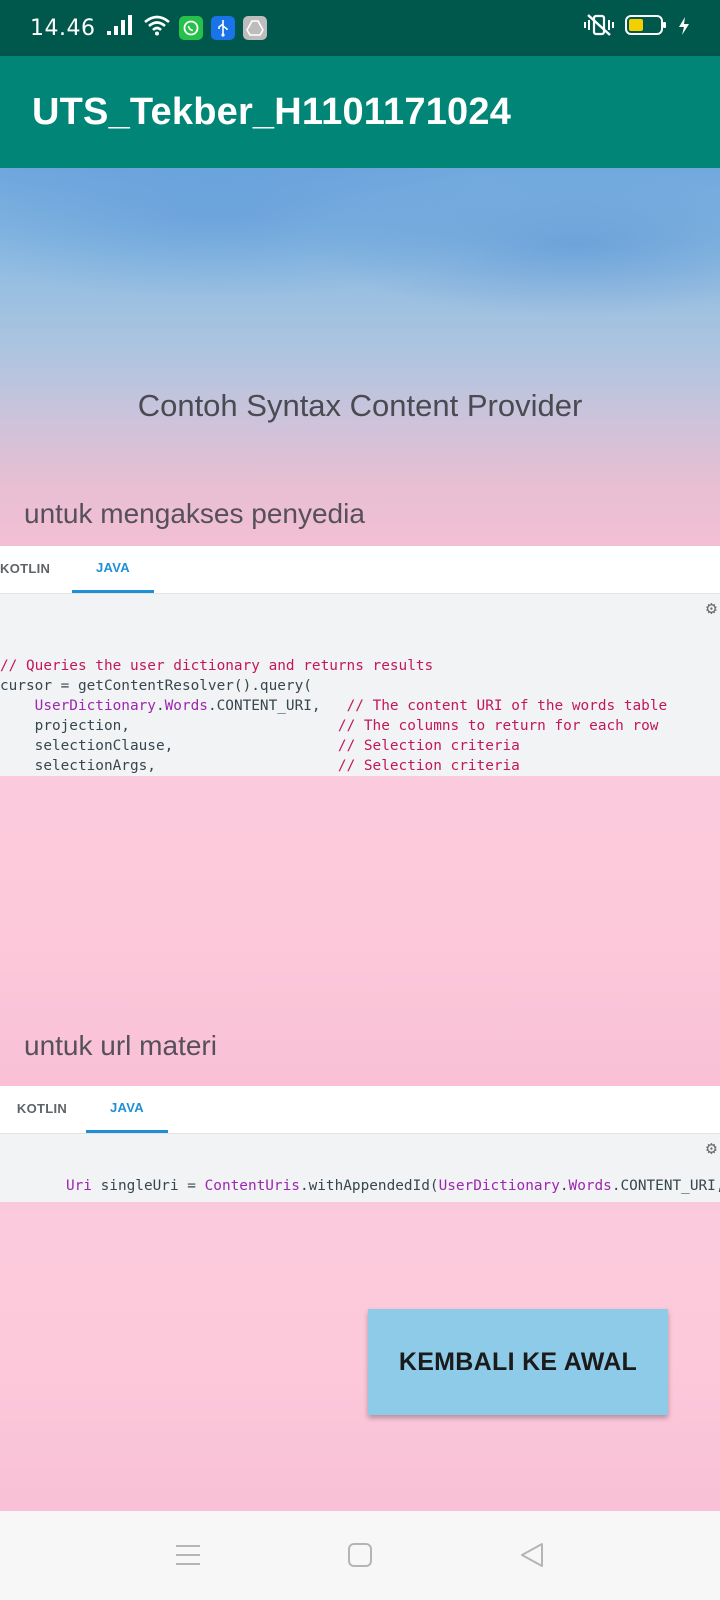  Describe the element at coordinates (684, 28) in the screenshot. I see `charging-icon` at that location.